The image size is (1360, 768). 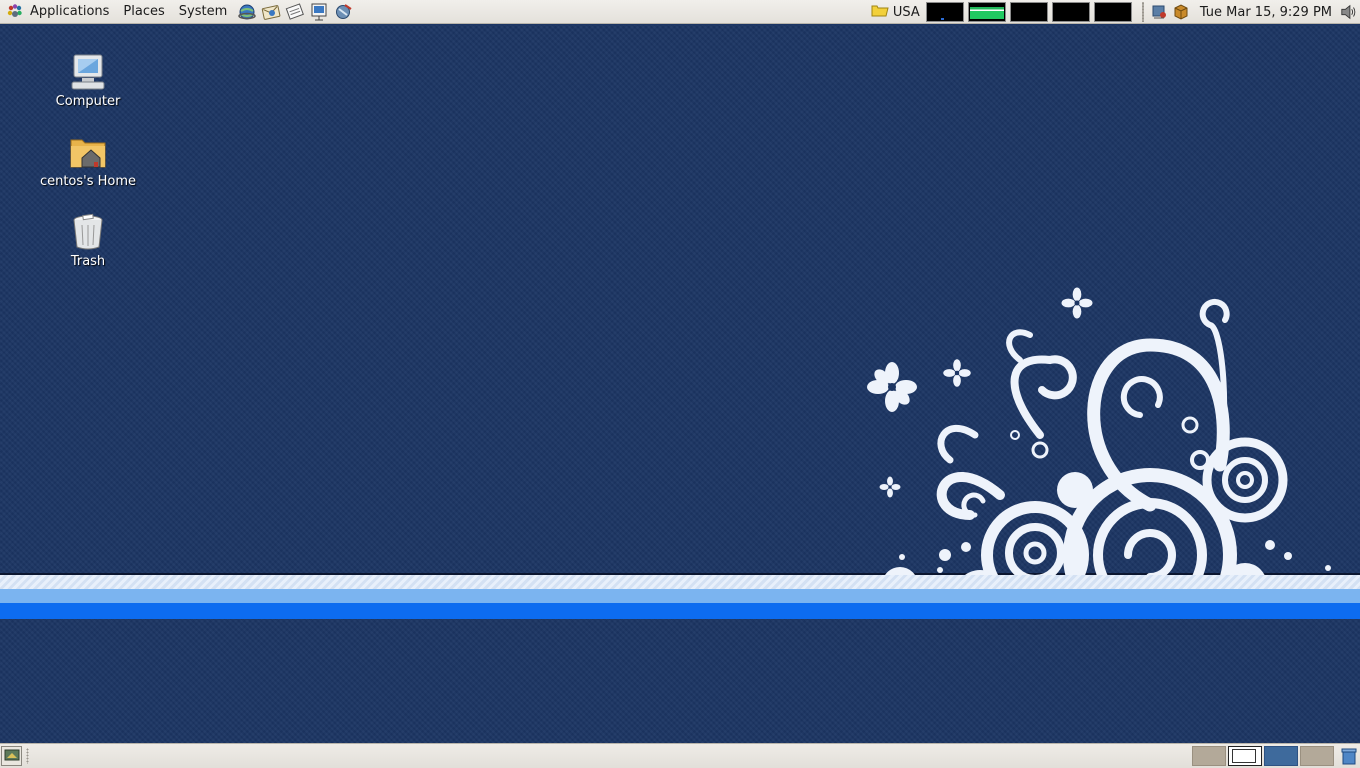 What do you see at coordinates (680, 582) in the screenshot?
I see `wallpaper-stripe-white` at bounding box center [680, 582].